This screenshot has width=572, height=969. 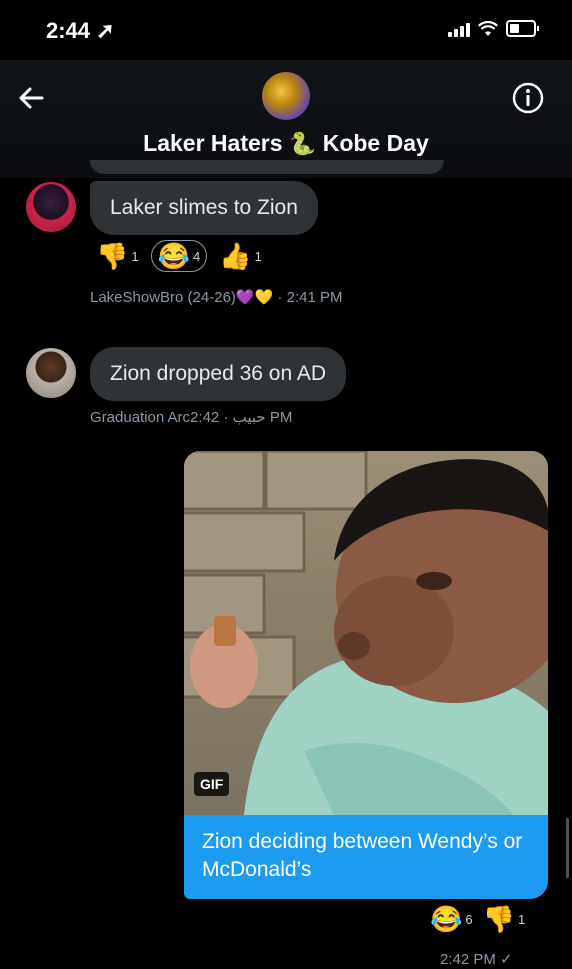 I want to click on message-meta: 2:42 PM ✓, so click(x=476, y=959).